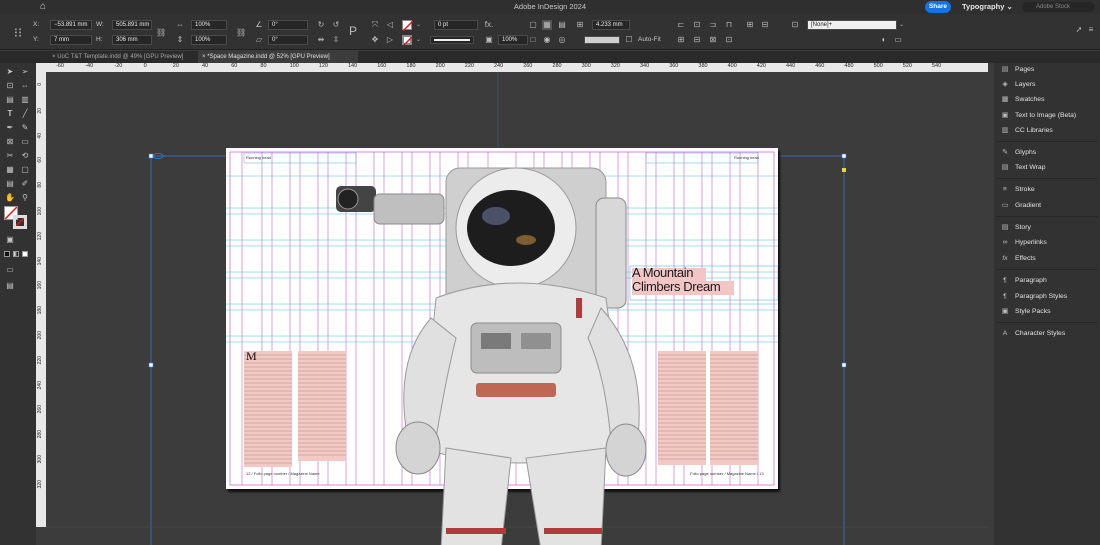 Image resolution: width=1100 pixels, height=545 pixels. What do you see at coordinates (375, 40) in the screenshot?
I see `select-content-icon: ✥` at bounding box center [375, 40].